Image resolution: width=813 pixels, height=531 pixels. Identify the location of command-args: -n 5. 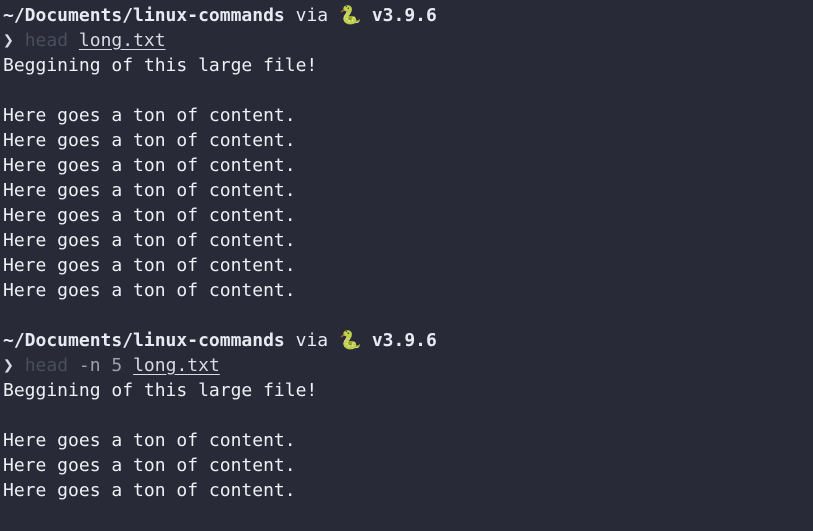
(100, 365).